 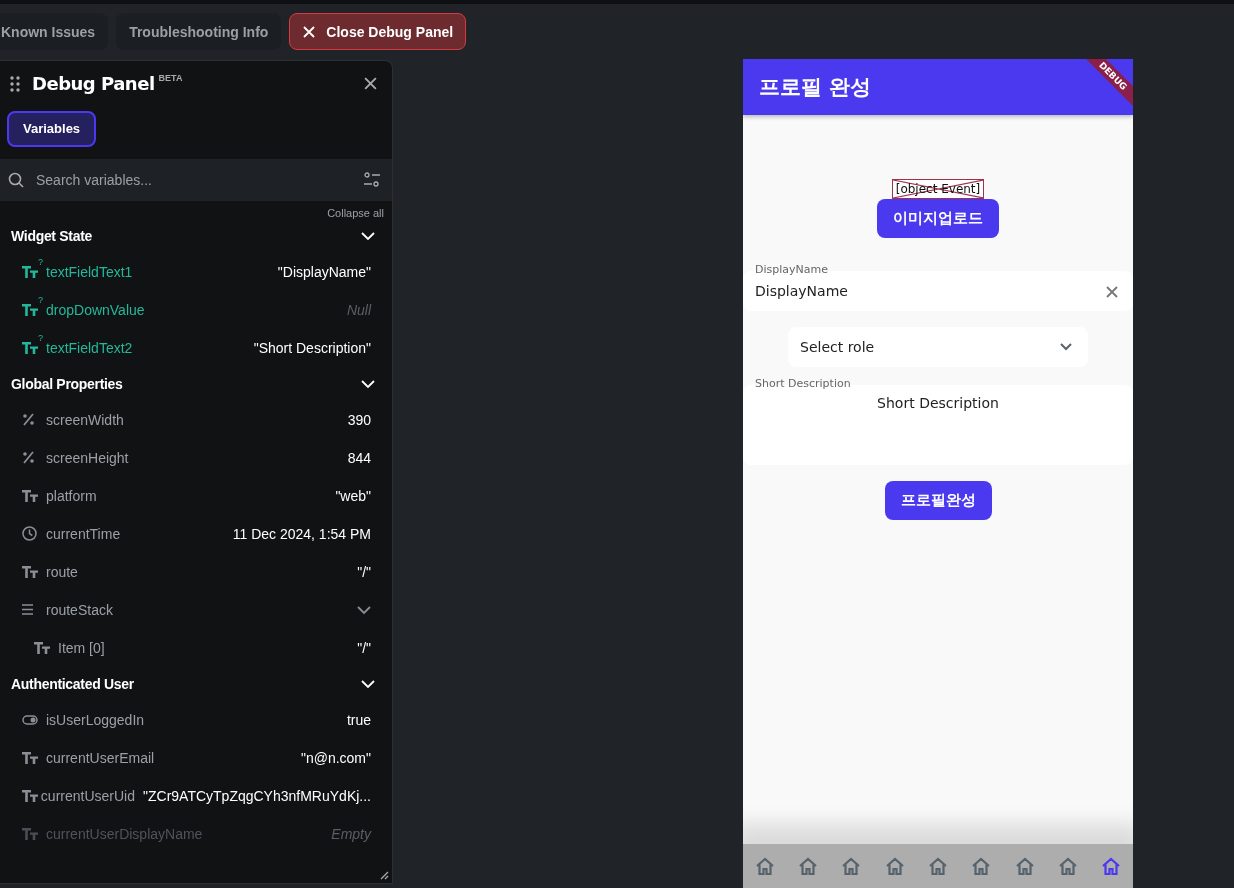 I want to click on section-title: Global Properties, so click(x=67, y=383).